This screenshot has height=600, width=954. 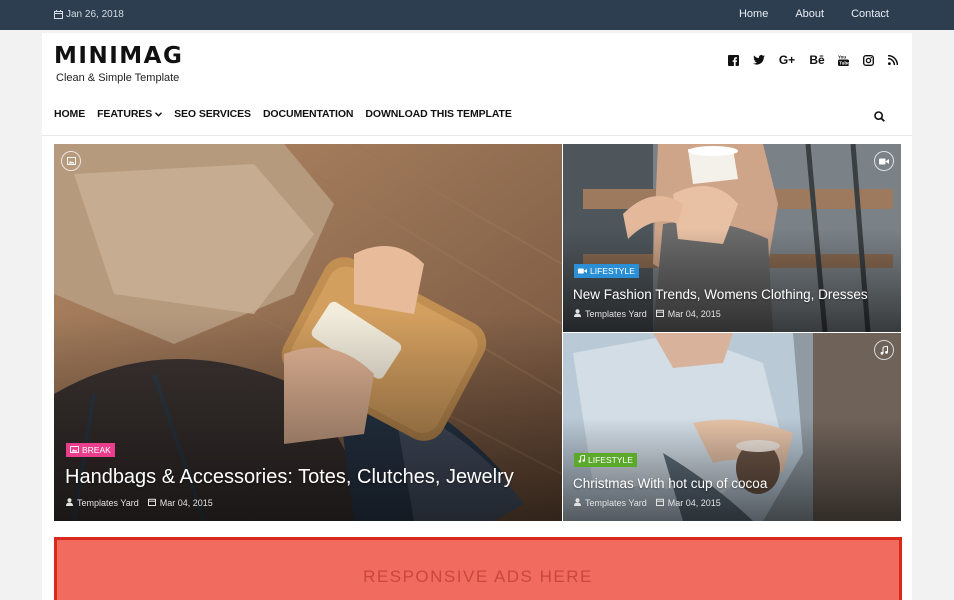 I want to click on post-3-overlay, so click(x=732, y=427).